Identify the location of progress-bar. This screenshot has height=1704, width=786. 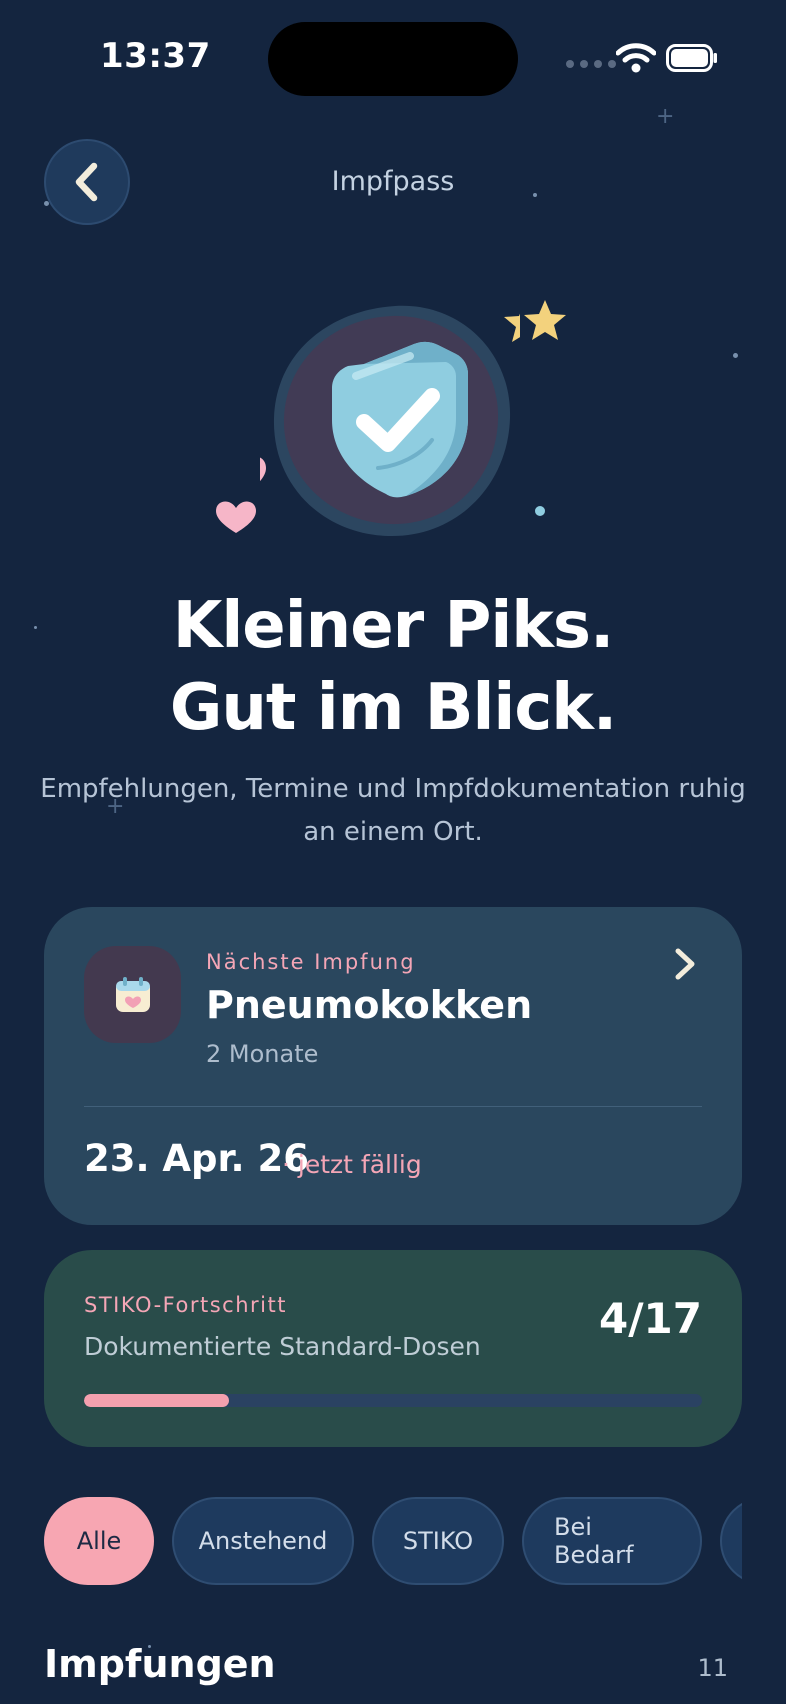
(393, 1400).